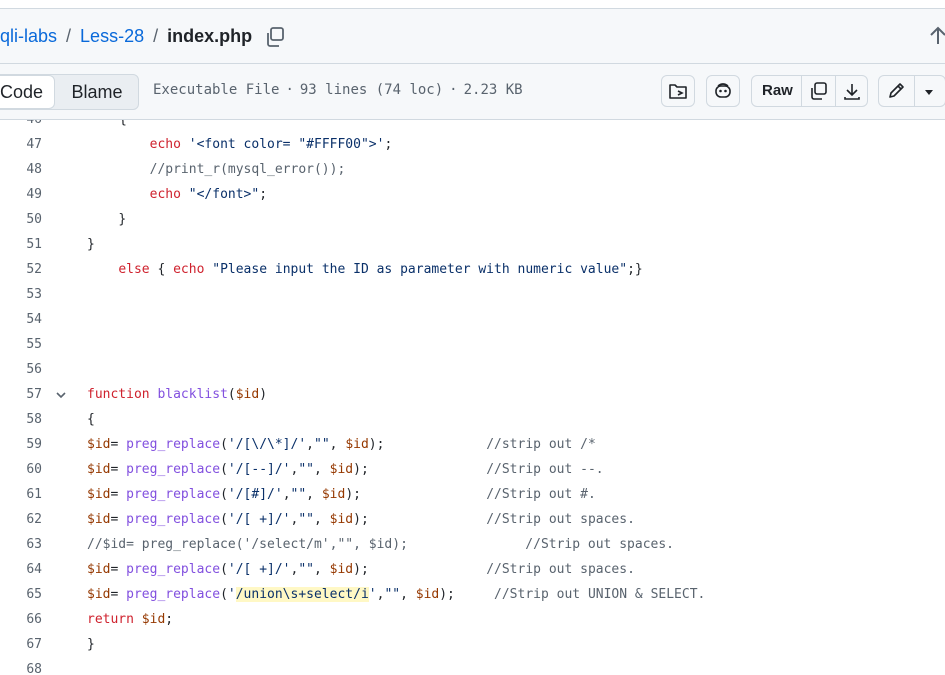 The width and height of the screenshot is (945, 675). I want to click on line-number: 51, so click(21, 244).